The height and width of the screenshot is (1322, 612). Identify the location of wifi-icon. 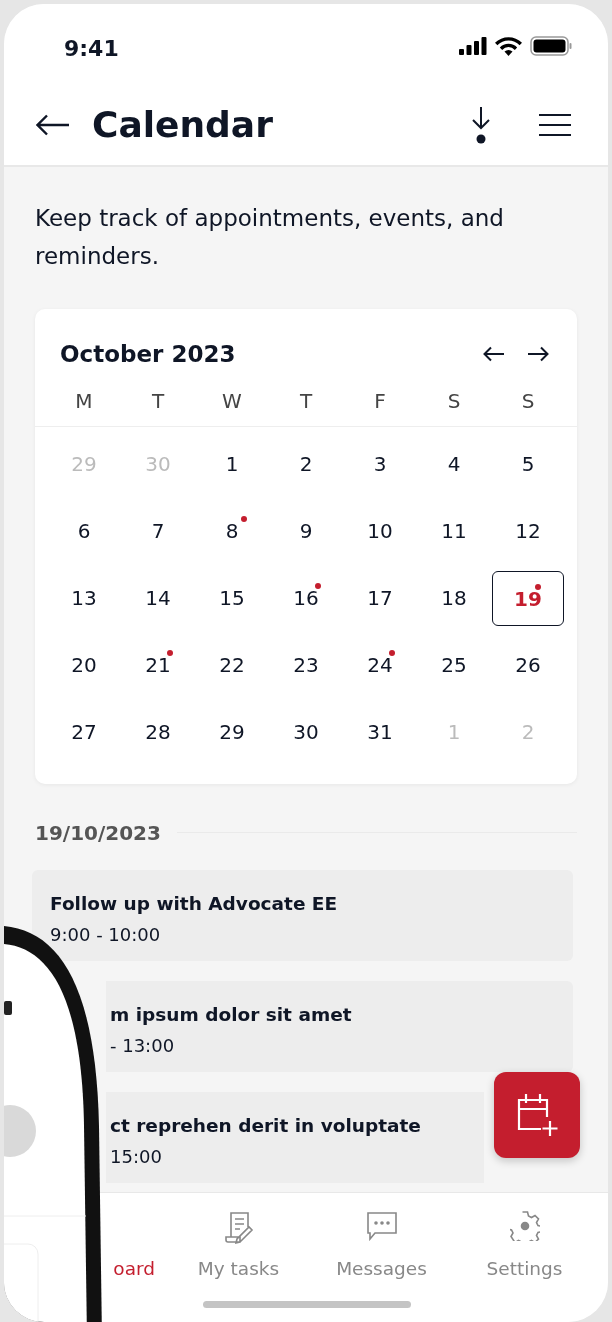
(508, 46).